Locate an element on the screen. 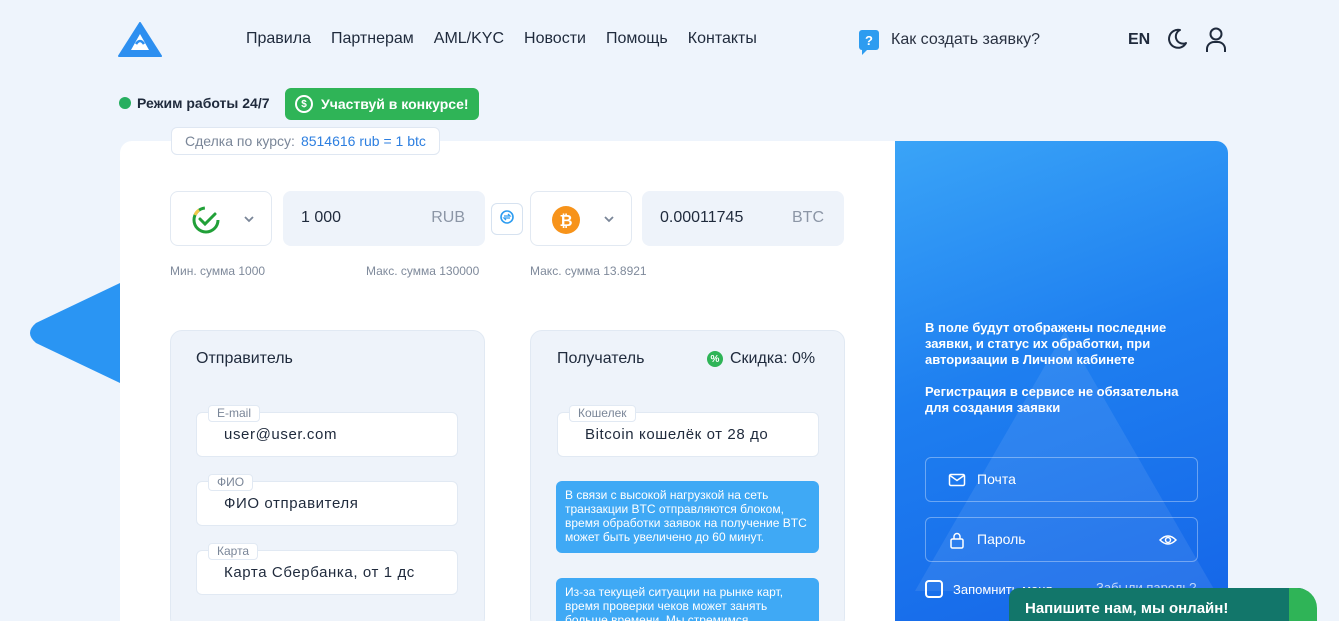 This screenshot has height=621, width=1339. user-icon is located at coordinates (1216, 40).